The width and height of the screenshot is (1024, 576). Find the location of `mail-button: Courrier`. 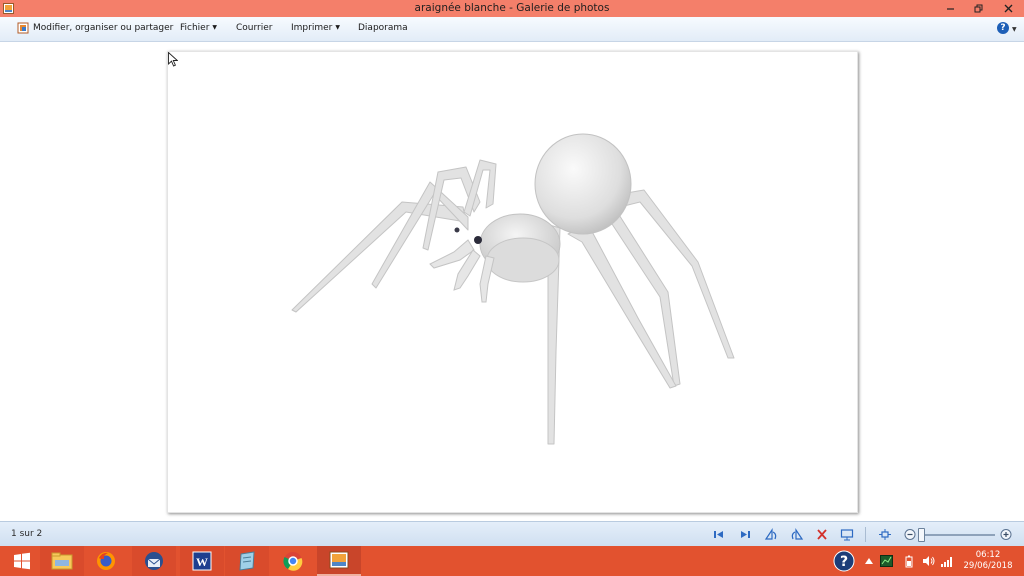

mail-button: Courrier is located at coordinates (254, 28).